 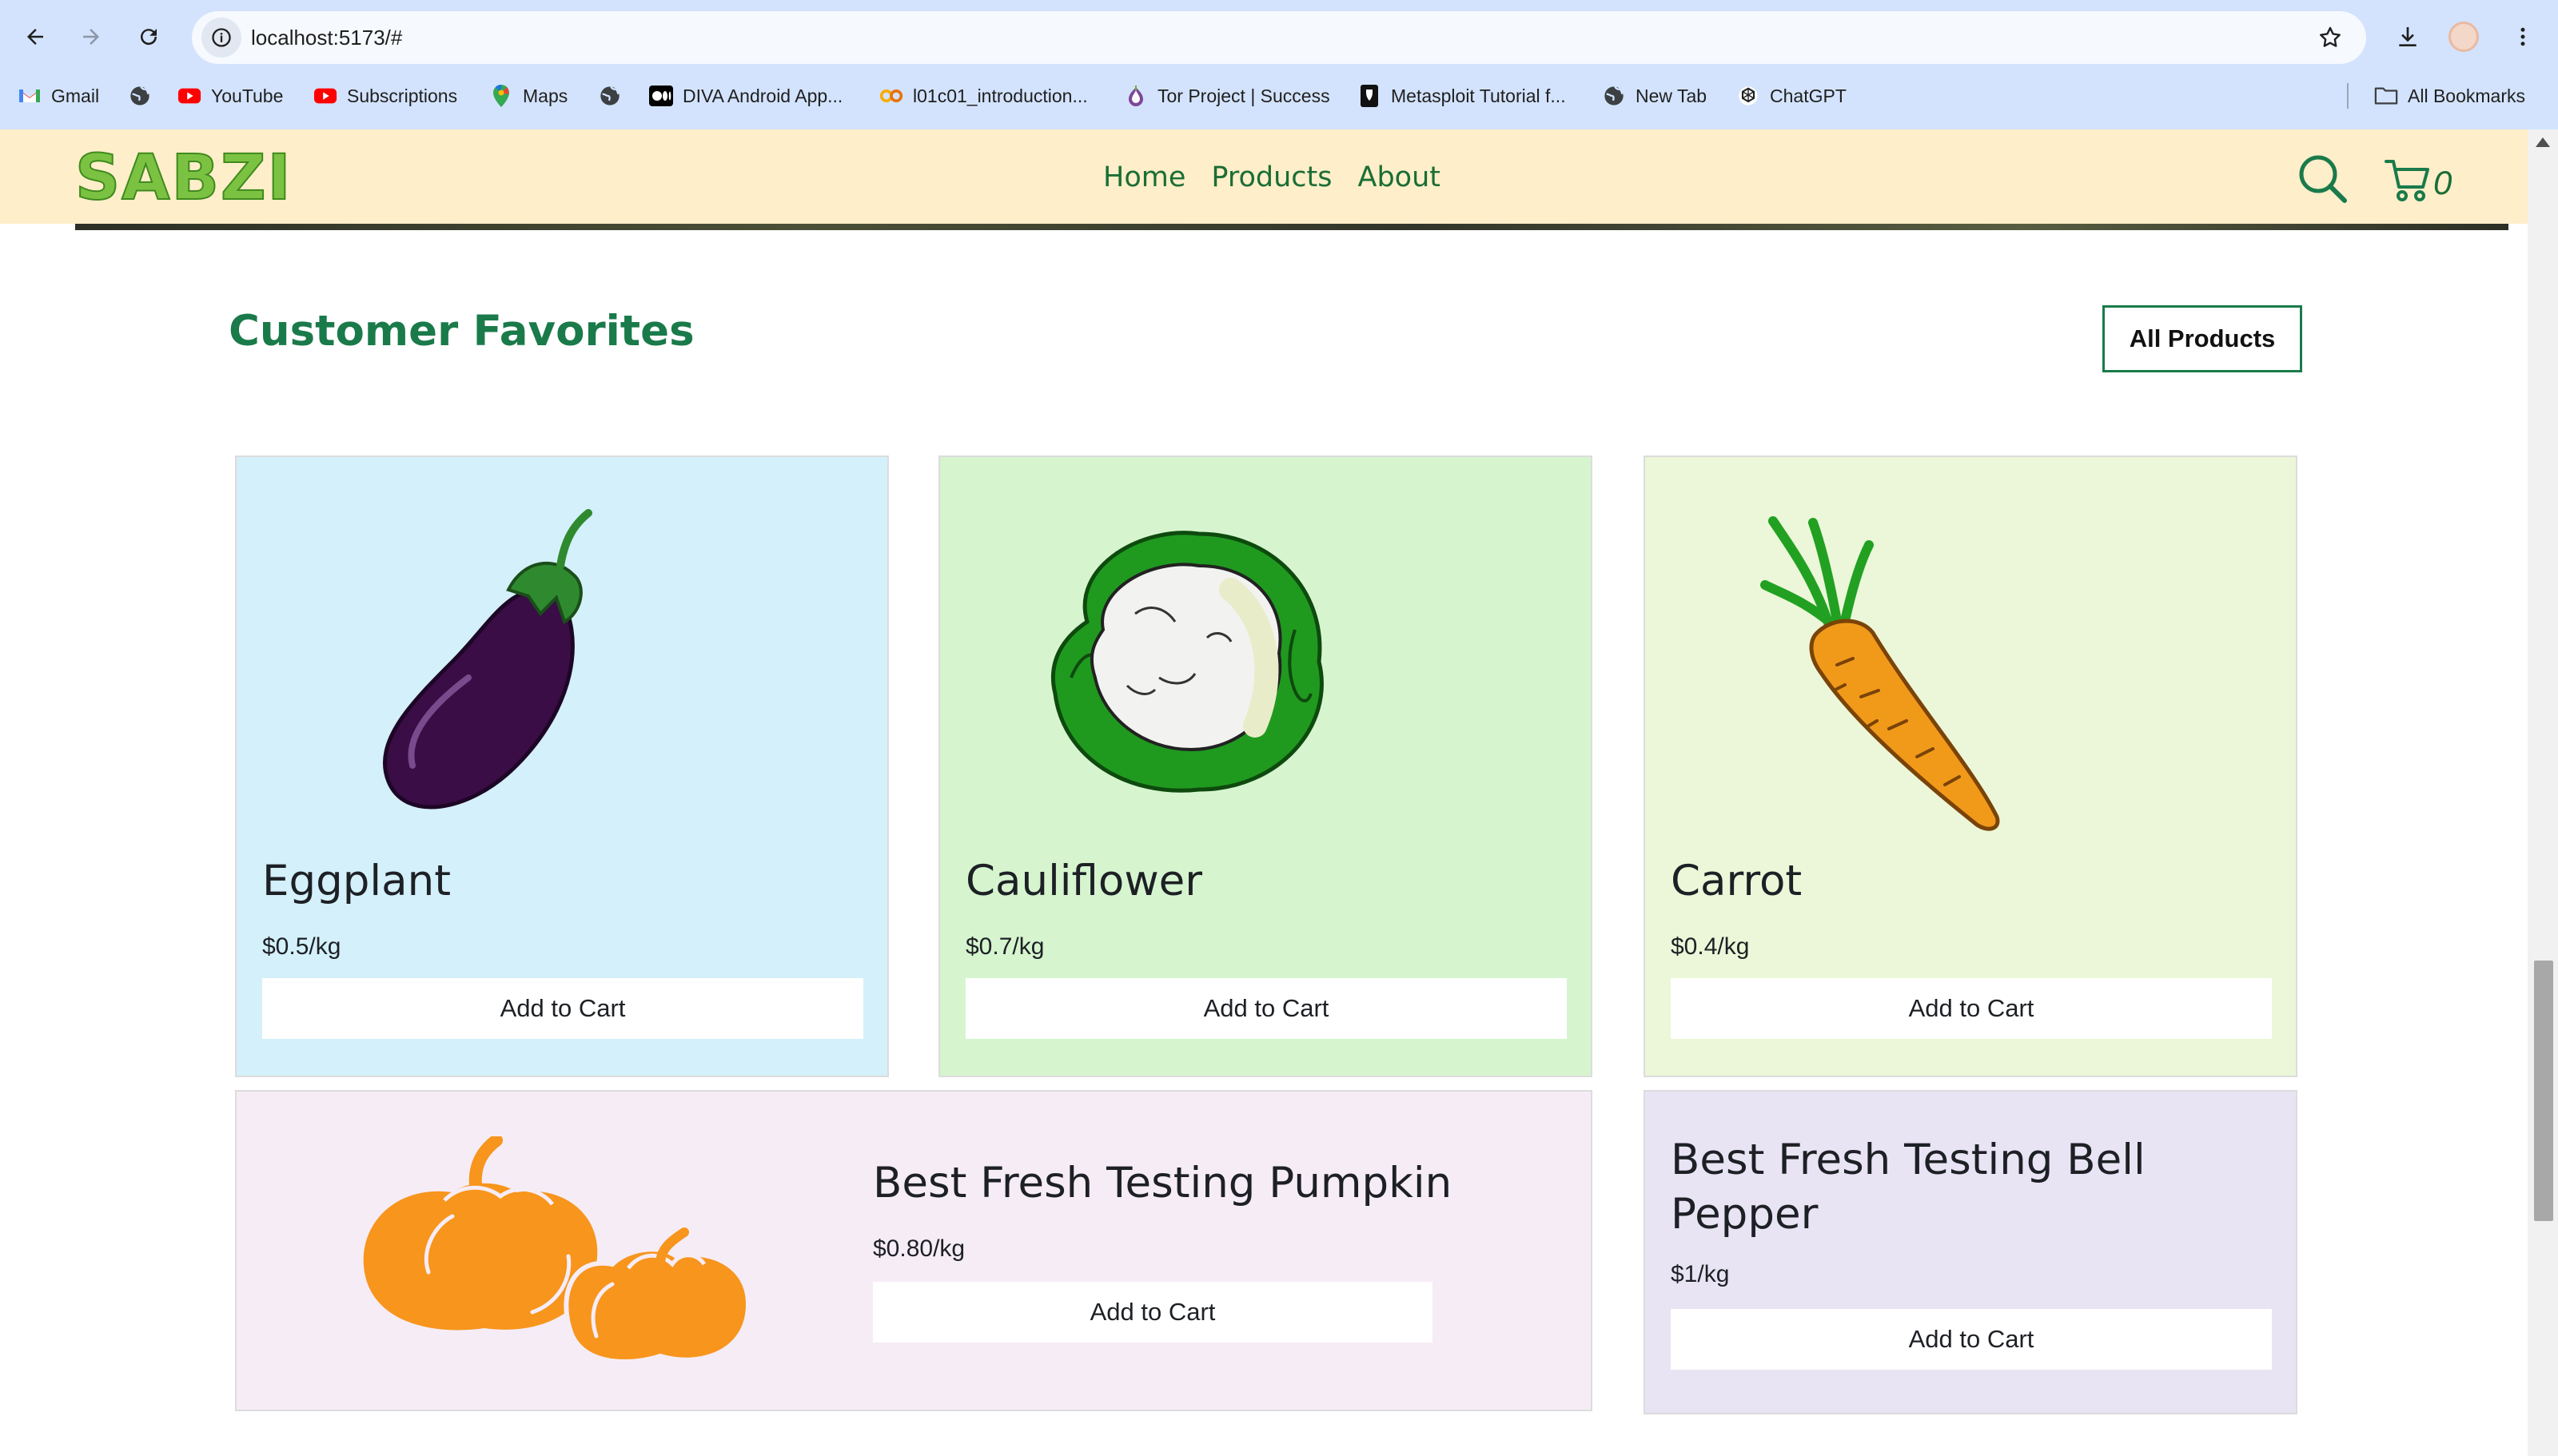 I want to click on bookmark-tor: Tor Project | Success, so click(x=1227, y=96).